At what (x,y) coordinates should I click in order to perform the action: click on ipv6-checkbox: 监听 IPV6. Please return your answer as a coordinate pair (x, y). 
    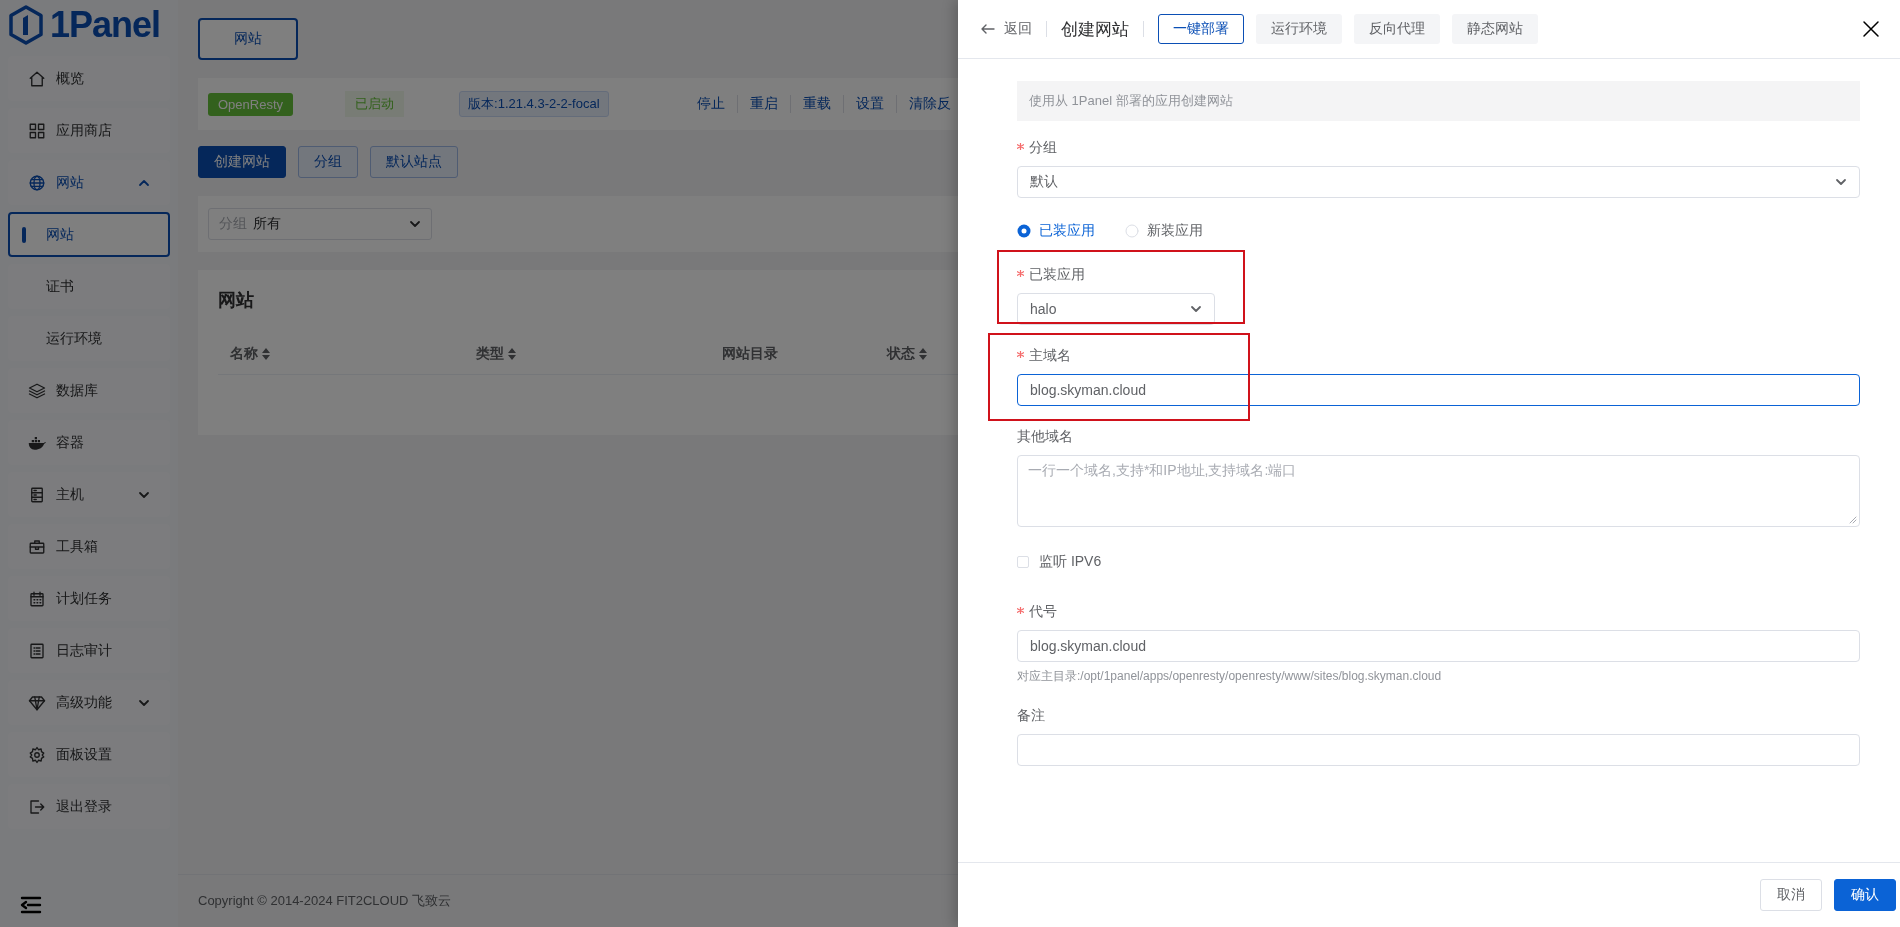
    Looking at the image, I should click on (1438, 562).